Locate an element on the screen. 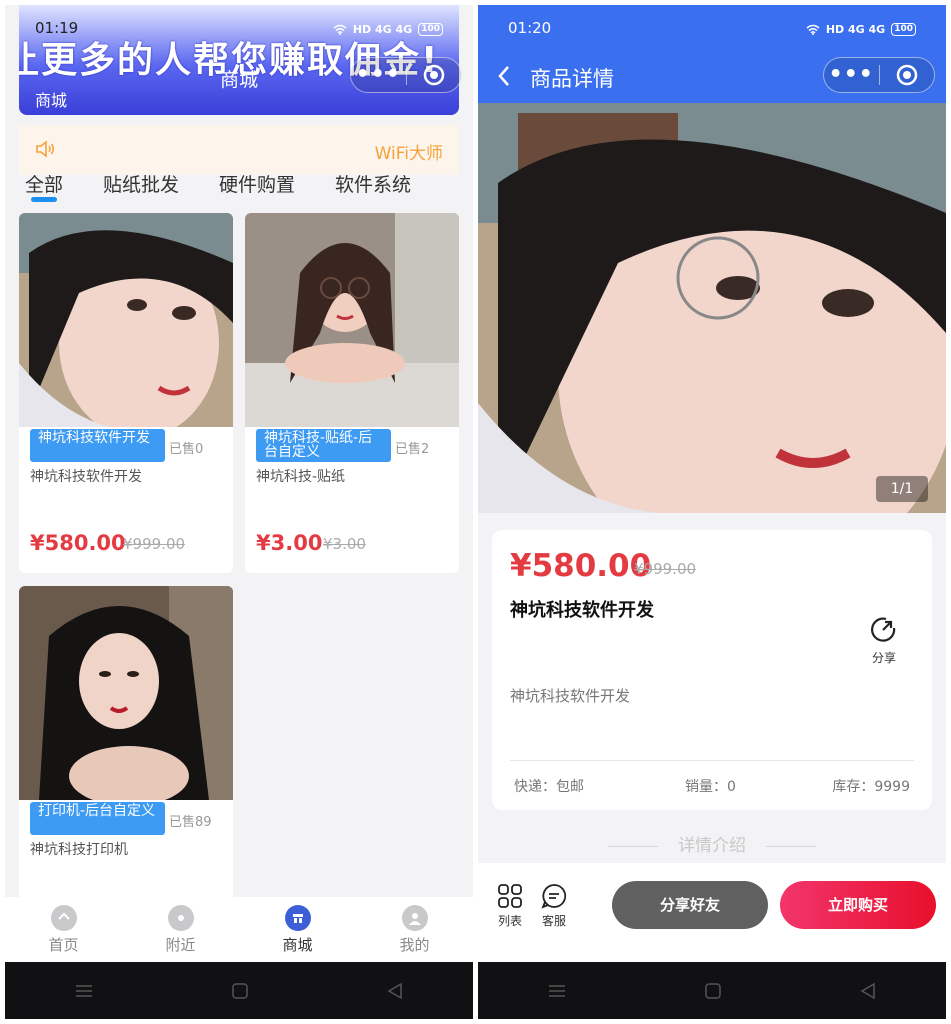 The width and height of the screenshot is (951, 1024). chevron-left-icon is located at coordinates (504, 76).